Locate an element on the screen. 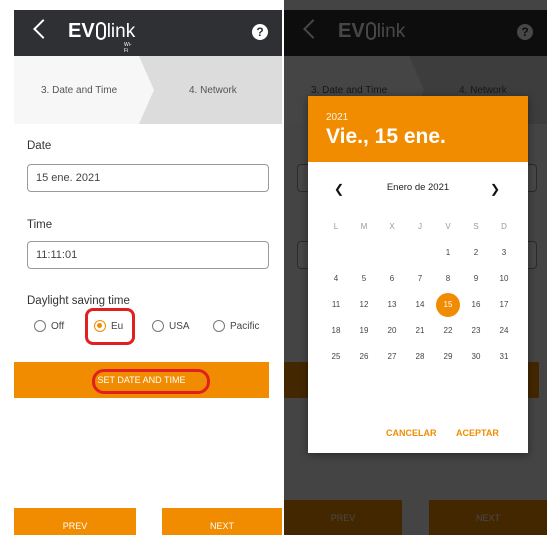 The height and width of the screenshot is (535, 547). calendar-day-number: 19 is located at coordinates (364, 330).